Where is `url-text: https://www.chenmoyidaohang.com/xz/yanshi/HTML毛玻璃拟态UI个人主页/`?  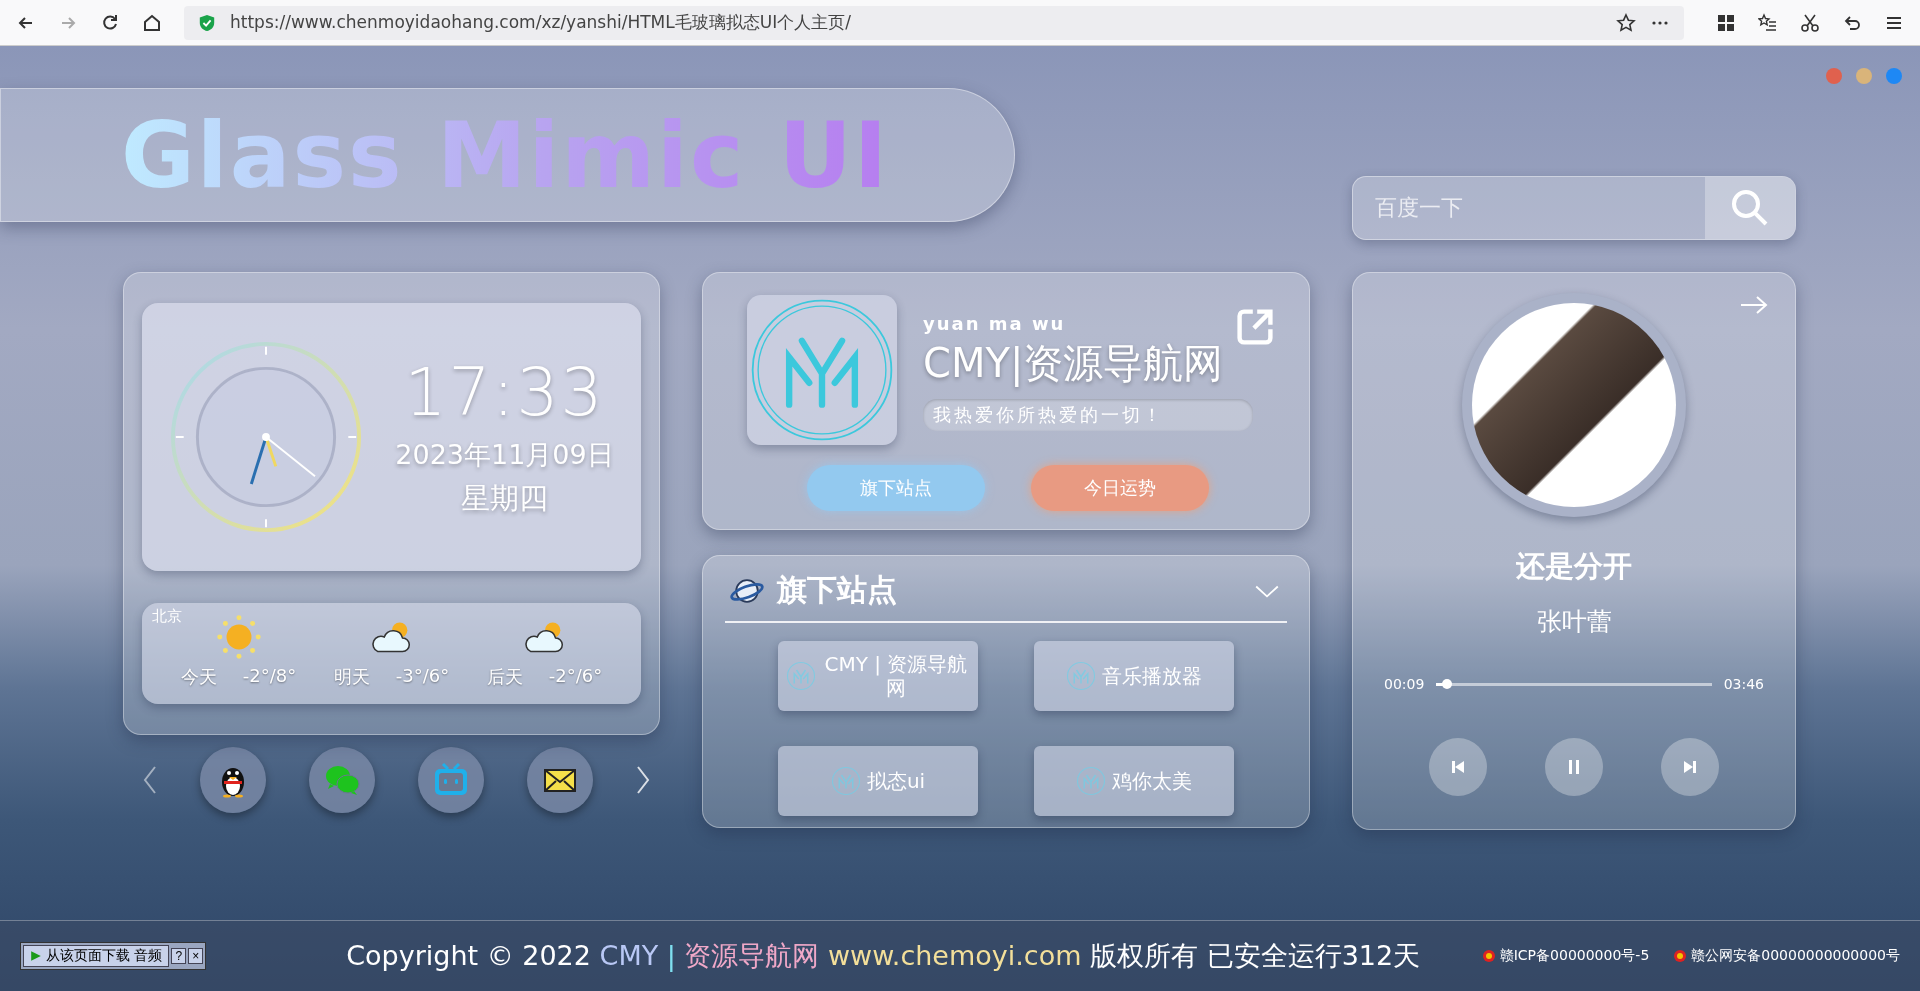
url-text: https://www.chenmoyidaohang.com/xz/yanshi/HTML毛玻璃拟态UI个人主页/ is located at coordinates (540, 22).